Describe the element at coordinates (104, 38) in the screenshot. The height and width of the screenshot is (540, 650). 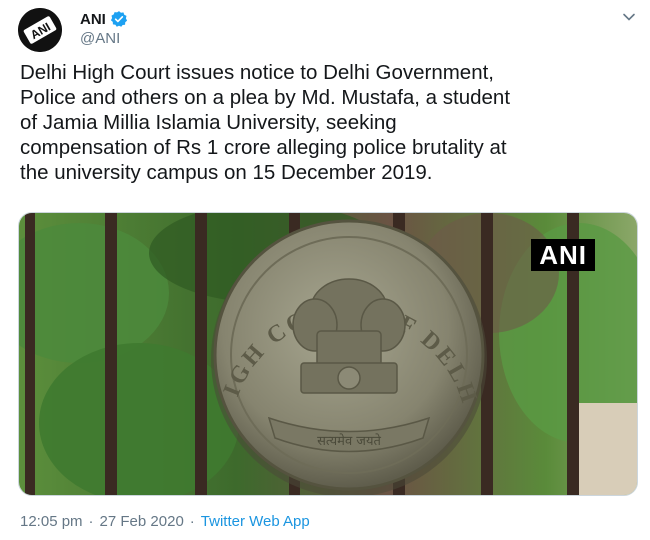
I see `handle: @ANI` at that location.